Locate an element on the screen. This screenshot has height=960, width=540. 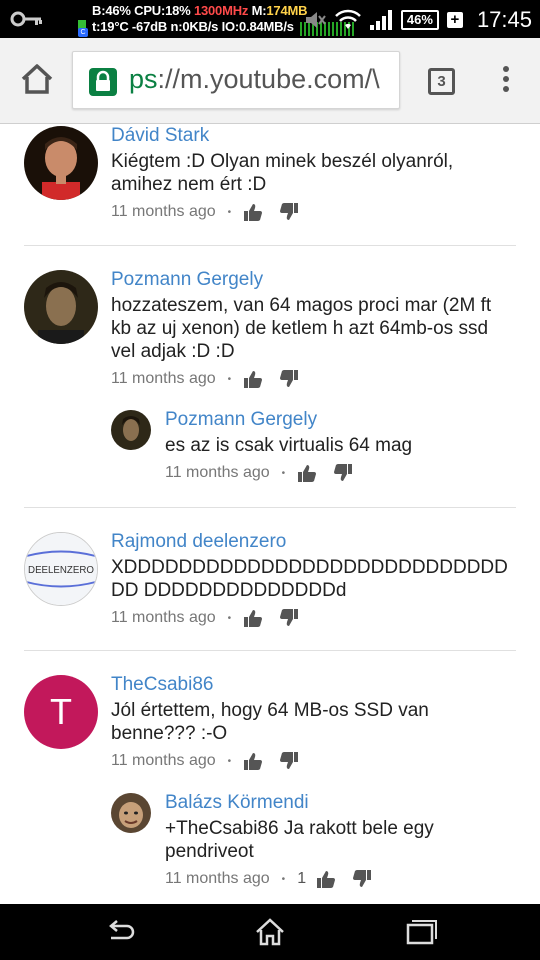
battery-indicator: 46% is located at coordinates (419, 20).